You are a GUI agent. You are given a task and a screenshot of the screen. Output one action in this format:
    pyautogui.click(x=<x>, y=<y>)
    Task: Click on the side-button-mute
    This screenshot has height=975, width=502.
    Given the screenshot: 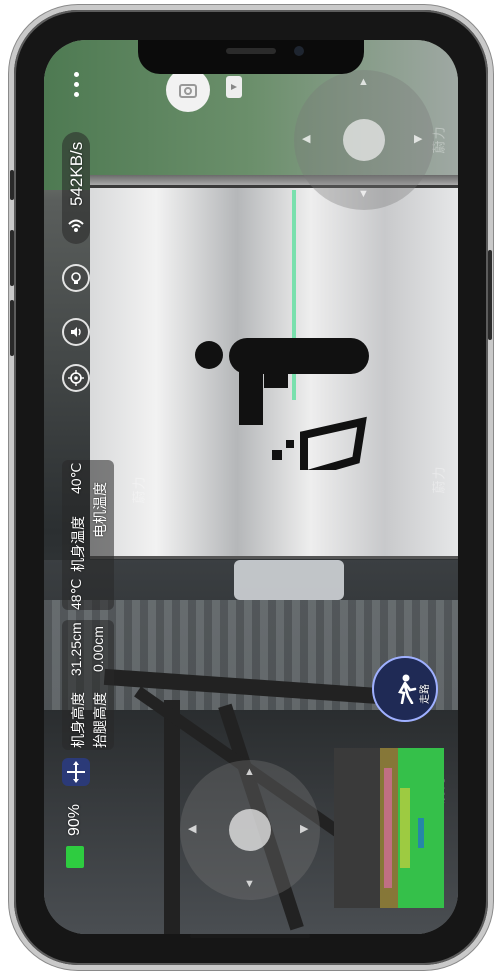 What is the action you would take?
    pyautogui.click(x=12, y=185)
    